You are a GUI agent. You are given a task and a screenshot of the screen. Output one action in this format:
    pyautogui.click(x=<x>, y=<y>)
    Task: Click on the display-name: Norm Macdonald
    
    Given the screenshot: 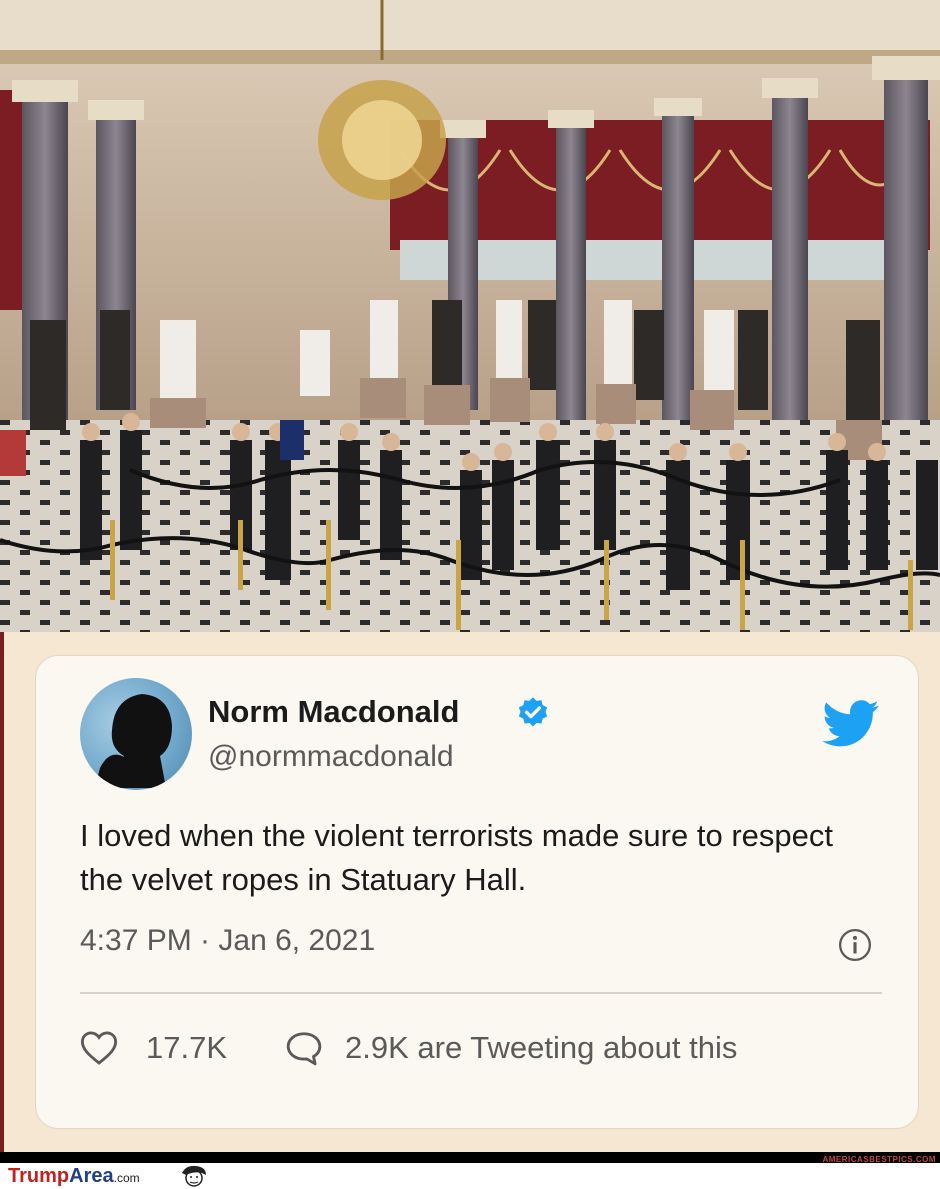 What is the action you would take?
    pyautogui.click(x=333, y=712)
    